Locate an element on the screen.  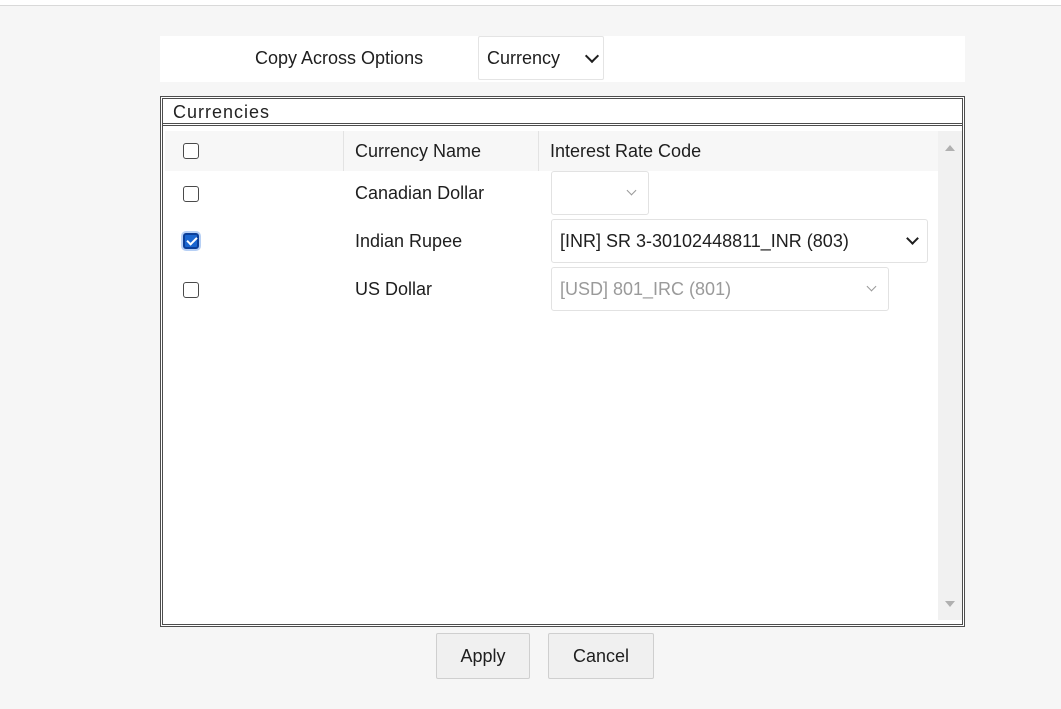
grid-header: Currency Name Interest Rate Code is located at coordinates (551, 151).